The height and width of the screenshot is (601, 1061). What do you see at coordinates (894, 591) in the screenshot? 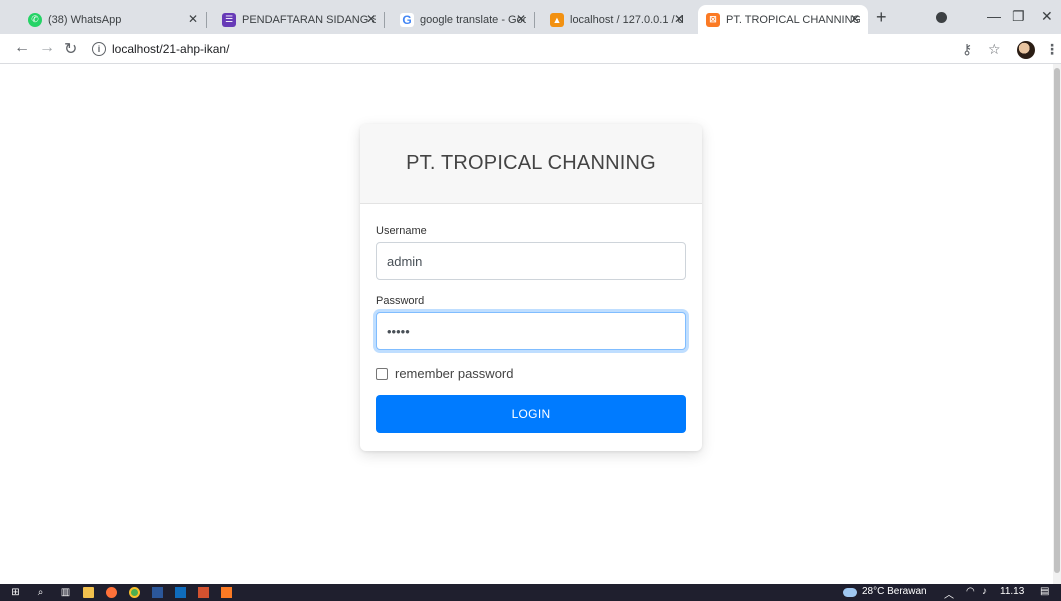
I see `weather-text: 28°C Berawan` at bounding box center [894, 591].